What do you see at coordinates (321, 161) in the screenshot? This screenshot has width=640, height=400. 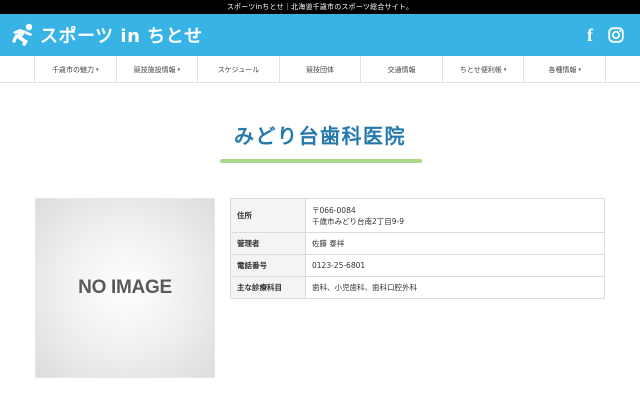 I see `title-underline` at bounding box center [321, 161].